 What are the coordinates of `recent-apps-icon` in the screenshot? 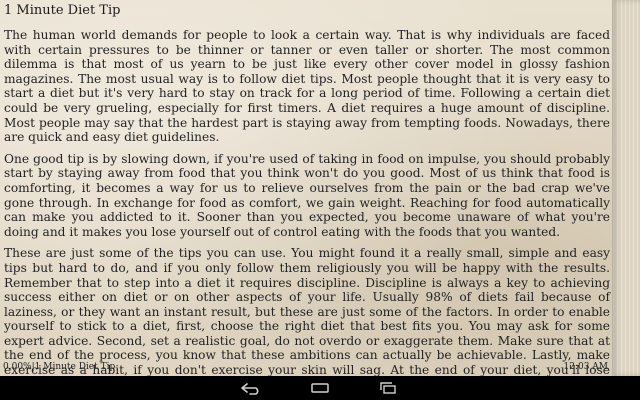 It's located at (388, 388).